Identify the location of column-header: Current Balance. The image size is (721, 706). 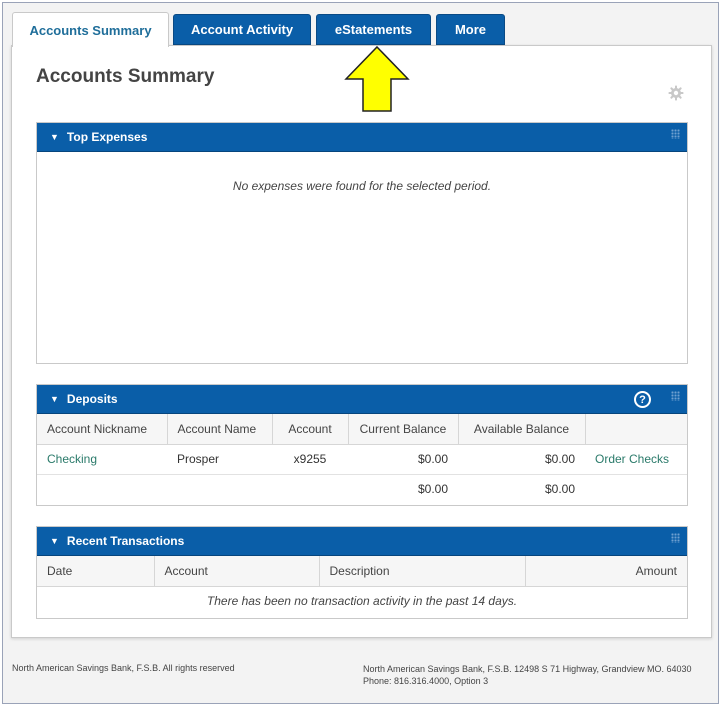
(403, 429).